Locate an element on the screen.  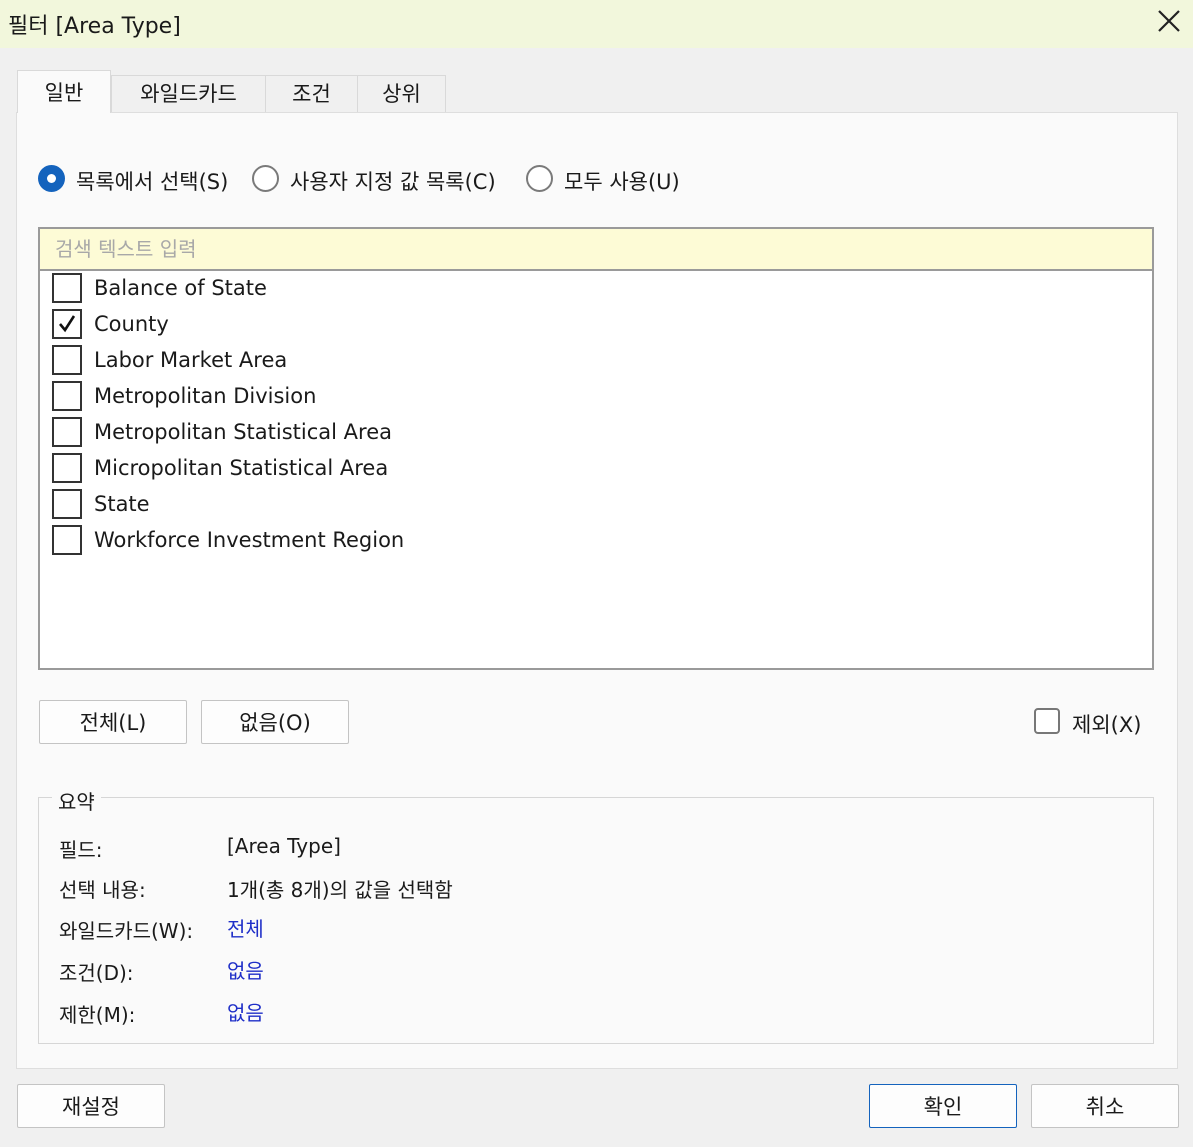
summary-selection-value: 1개(총 8개)의 값을 선택함 is located at coordinates (340, 890).